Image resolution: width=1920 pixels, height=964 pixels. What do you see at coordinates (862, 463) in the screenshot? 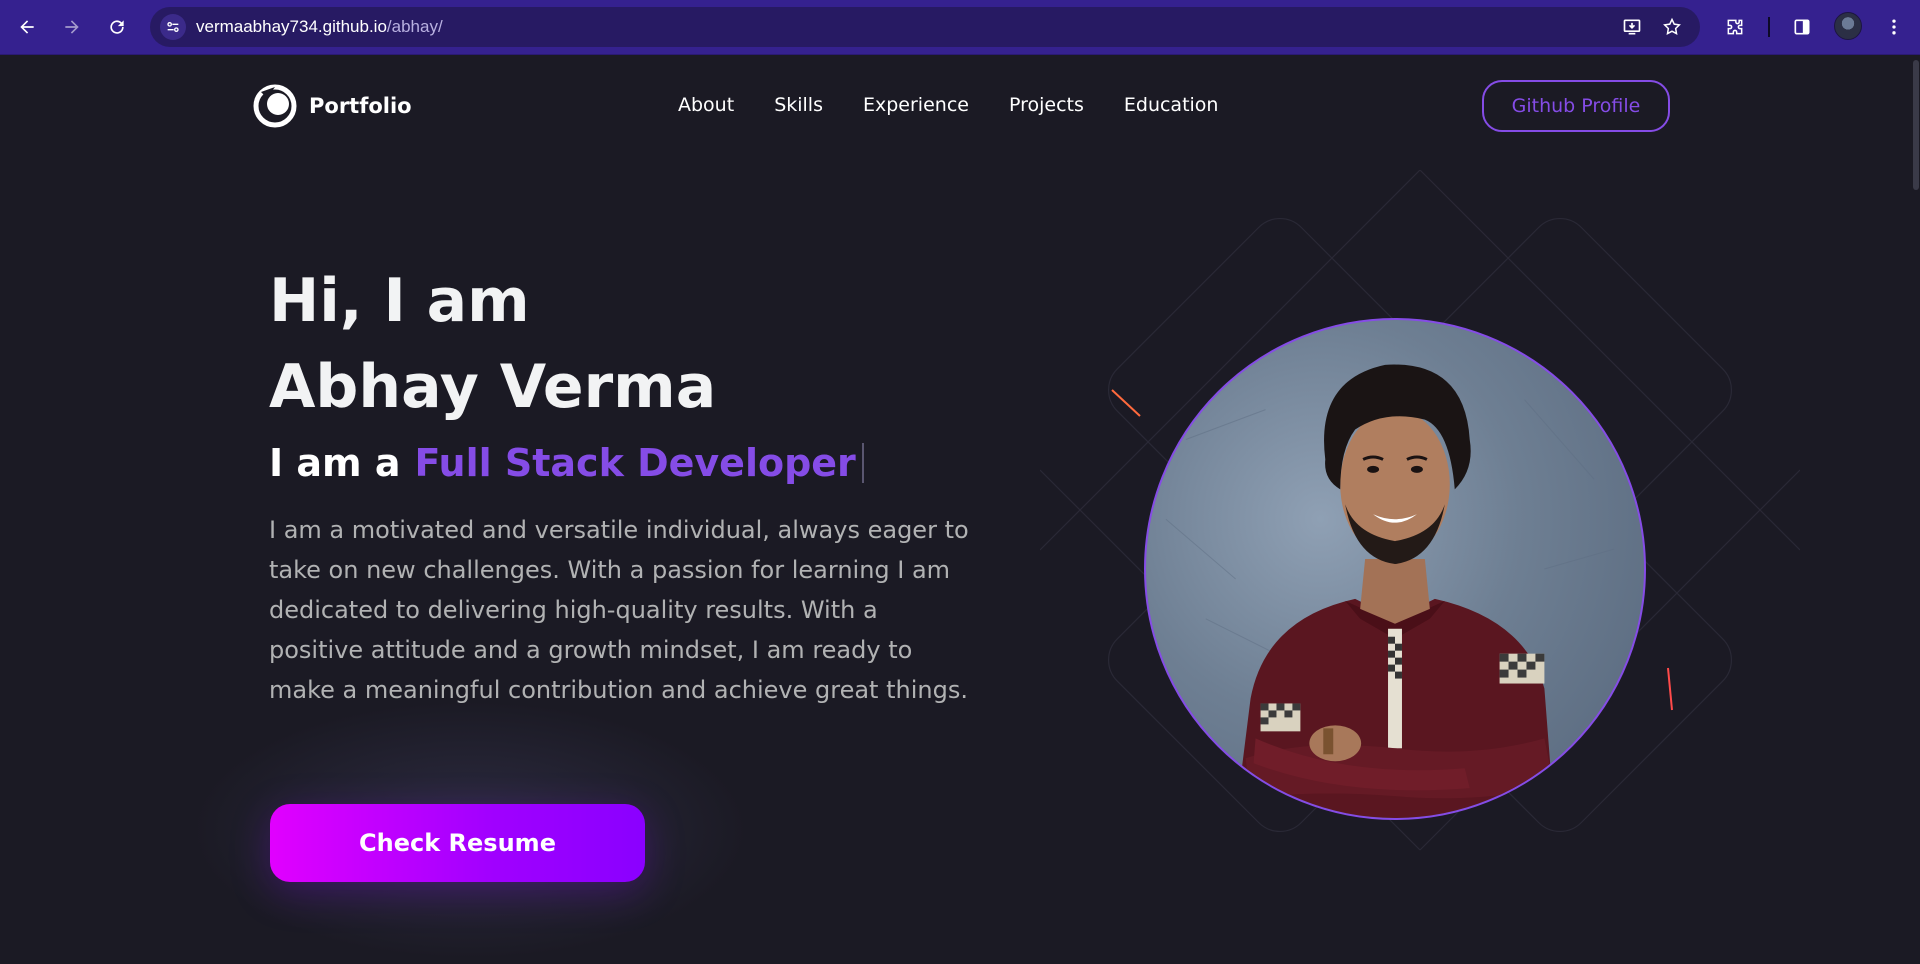
I see `typing-cursor` at bounding box center [862, 463].